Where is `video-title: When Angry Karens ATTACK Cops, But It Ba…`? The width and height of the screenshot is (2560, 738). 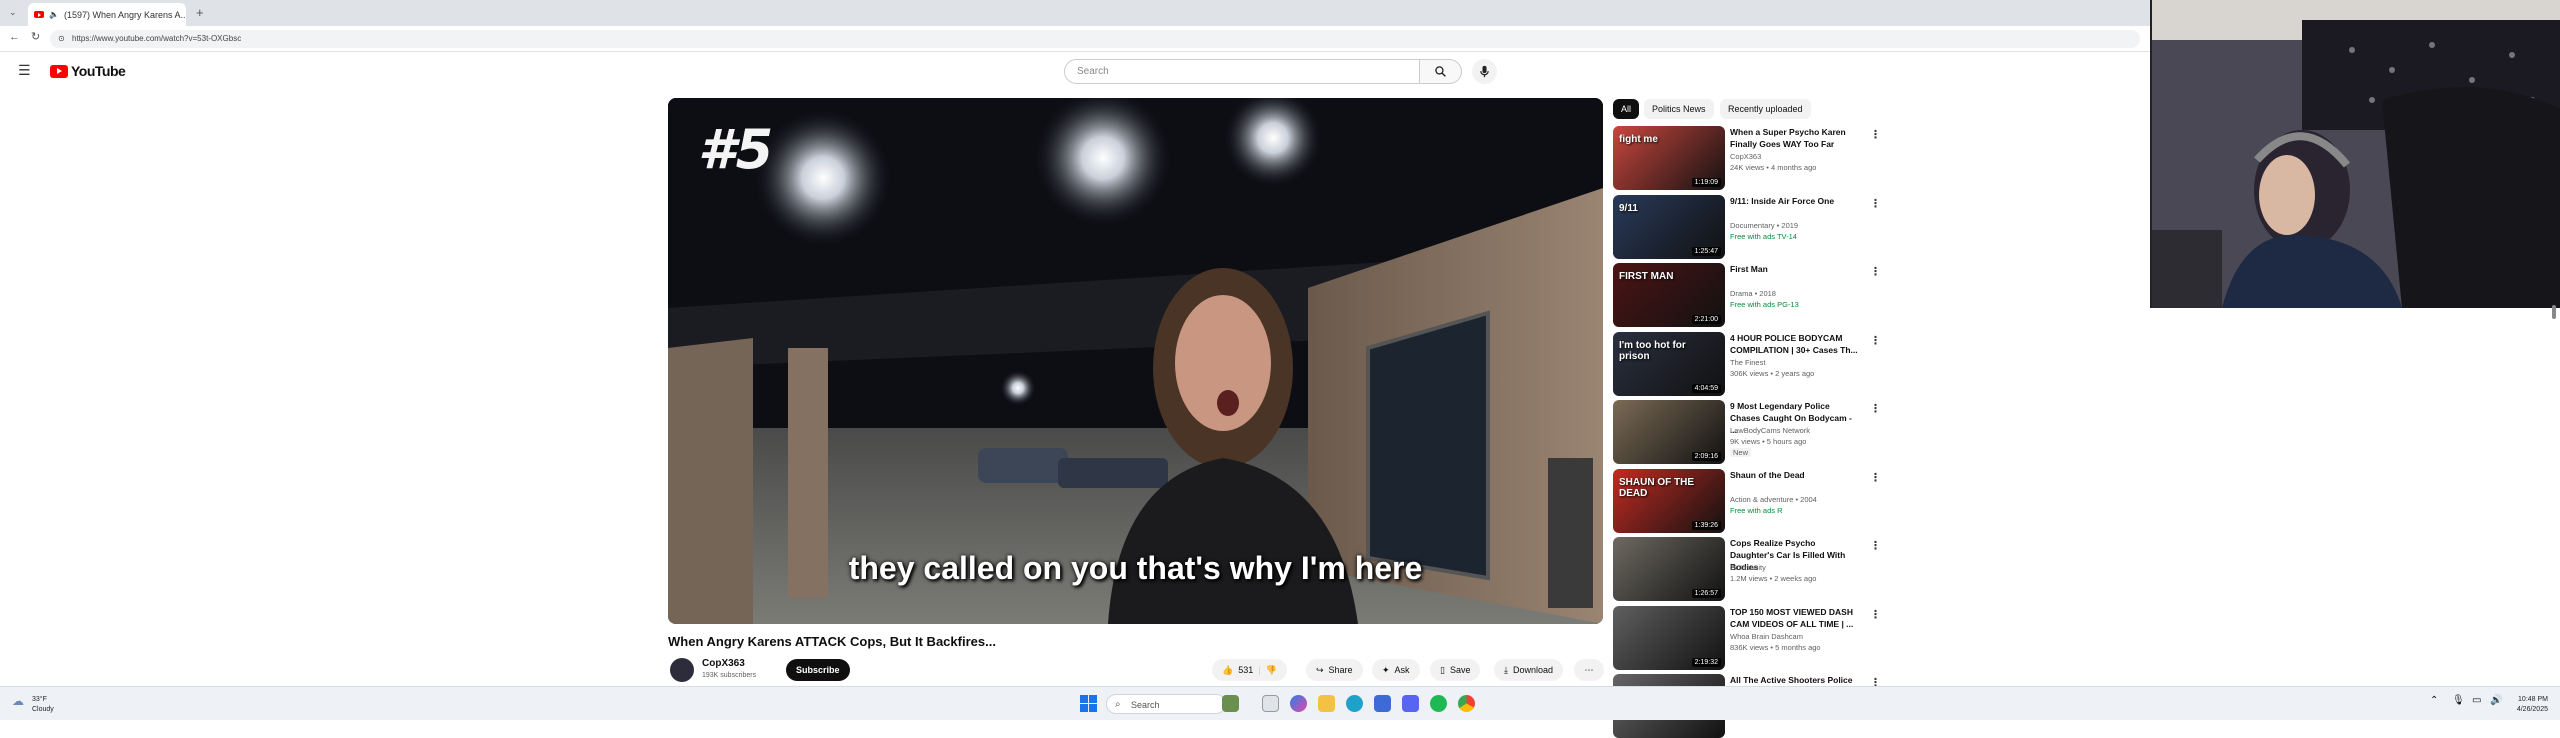 video-title: When Angry Karens ATTACK Cops, But It Ba… is located at coordinates (832, 641).